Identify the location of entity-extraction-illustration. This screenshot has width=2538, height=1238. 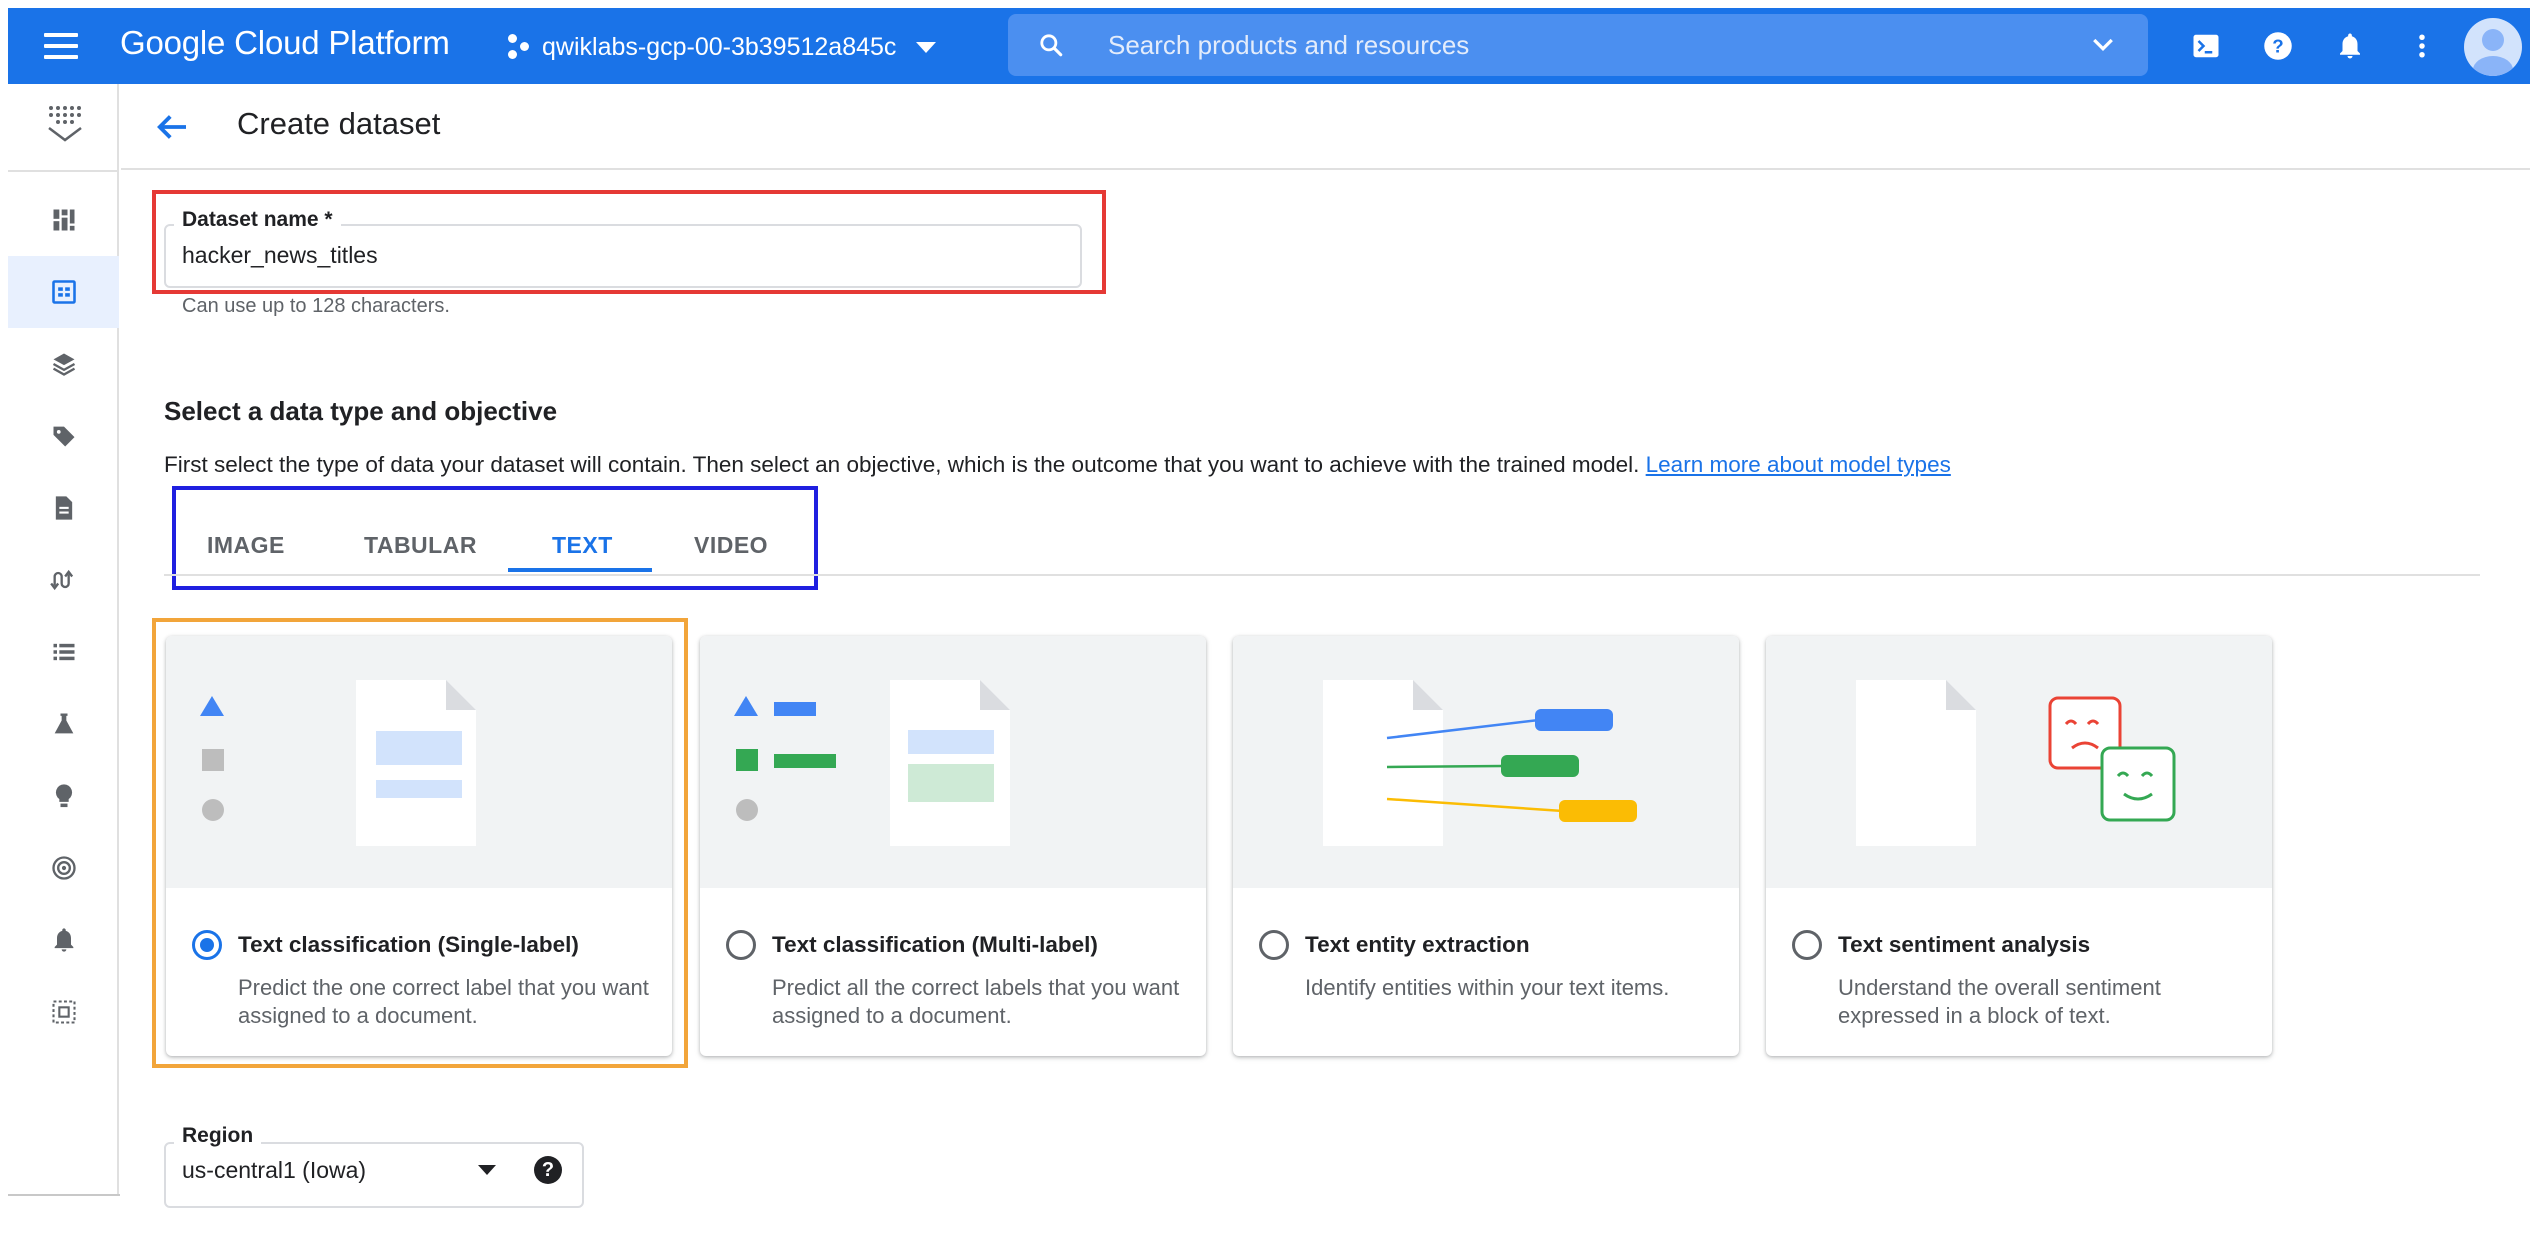
(1486, 762).